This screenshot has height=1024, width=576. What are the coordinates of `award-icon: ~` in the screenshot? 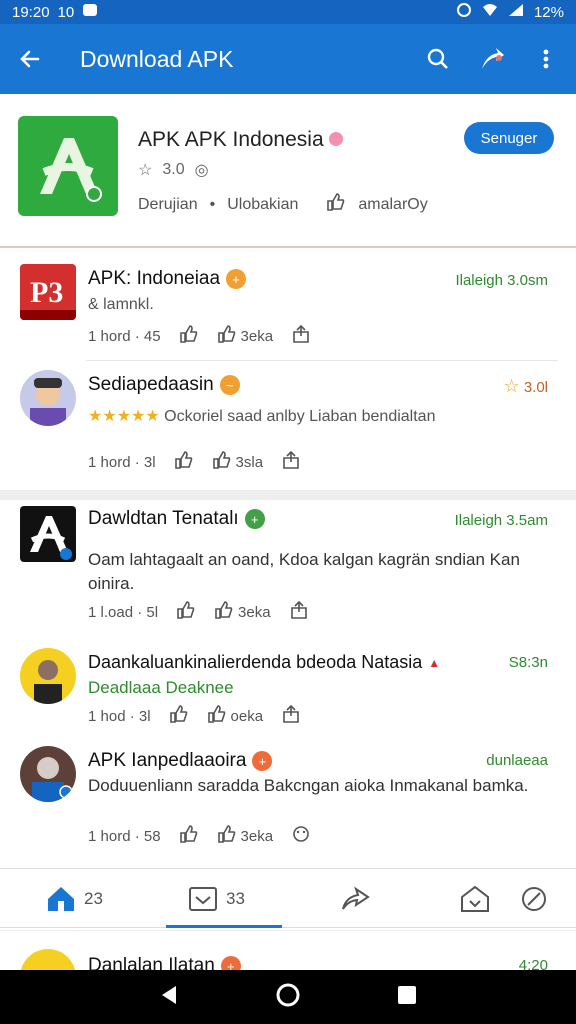 It's located at (229, 385).